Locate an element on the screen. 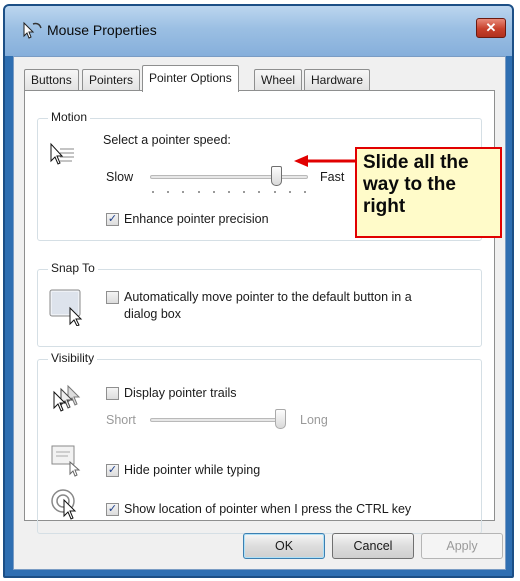 This screenshot has height=581, width=520. pointer-speed-icon is located at coordinates (62, 153).